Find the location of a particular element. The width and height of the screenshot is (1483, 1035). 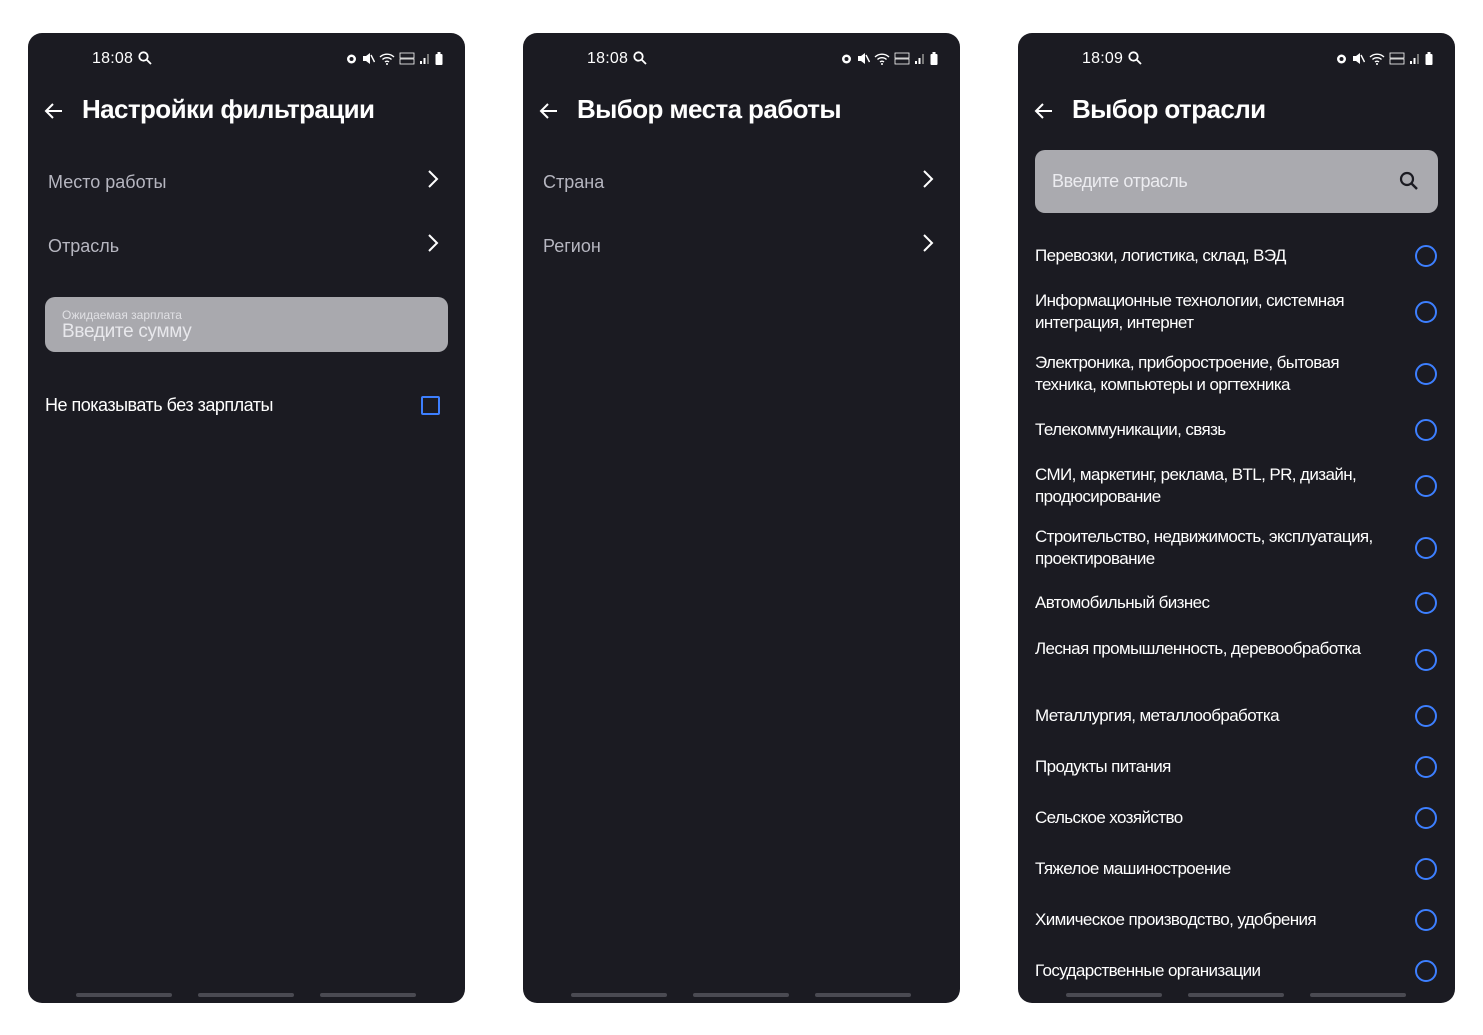

nav-item-label: Страна is located at coordinates (574, 182).